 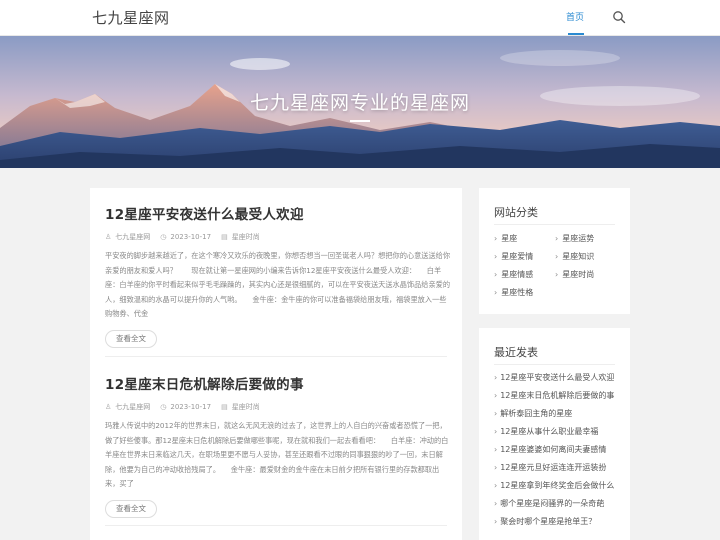 I want to click on category-link: › 星座情感, so click(x=513, y=274).